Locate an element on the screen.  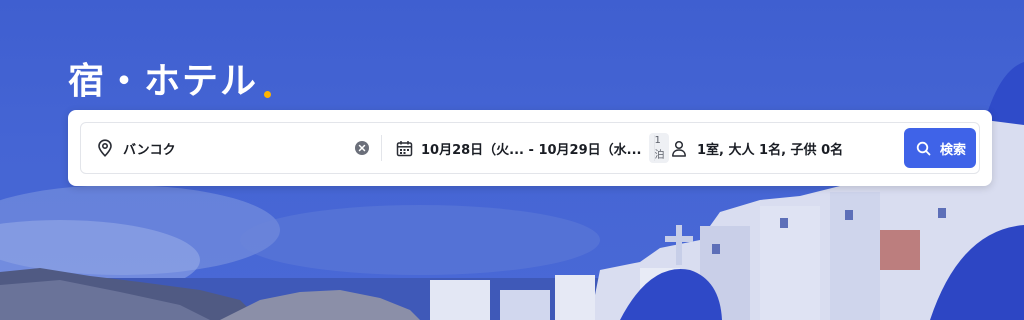
location-pin-icon is located at coordinates (105, 148).